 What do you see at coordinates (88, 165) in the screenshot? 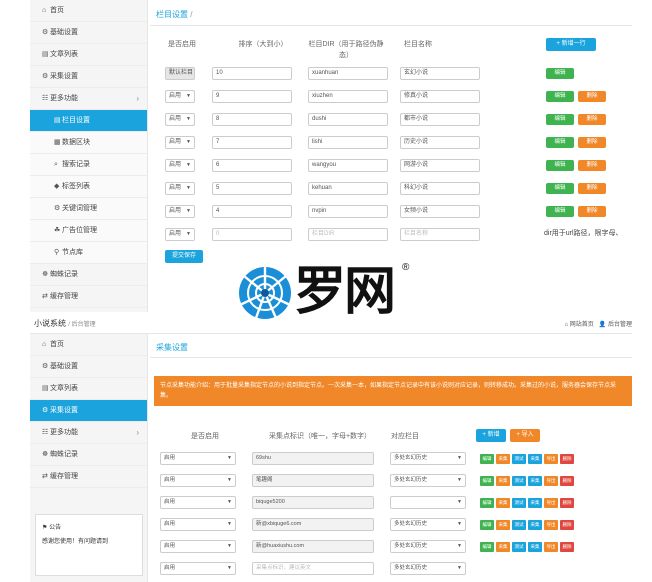
I see `sidebar-item-7: ⌕ 搜索记录` at bounding box center [88, 165].